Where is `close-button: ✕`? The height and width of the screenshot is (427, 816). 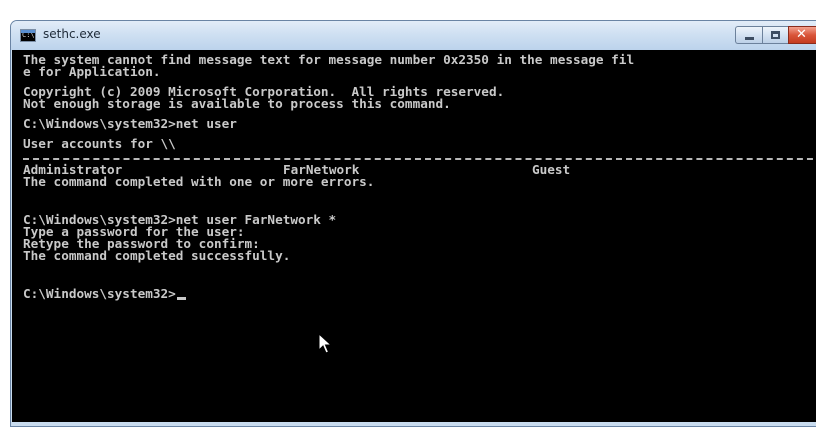
close-button: ✕ is located at coordinates (802, 35).